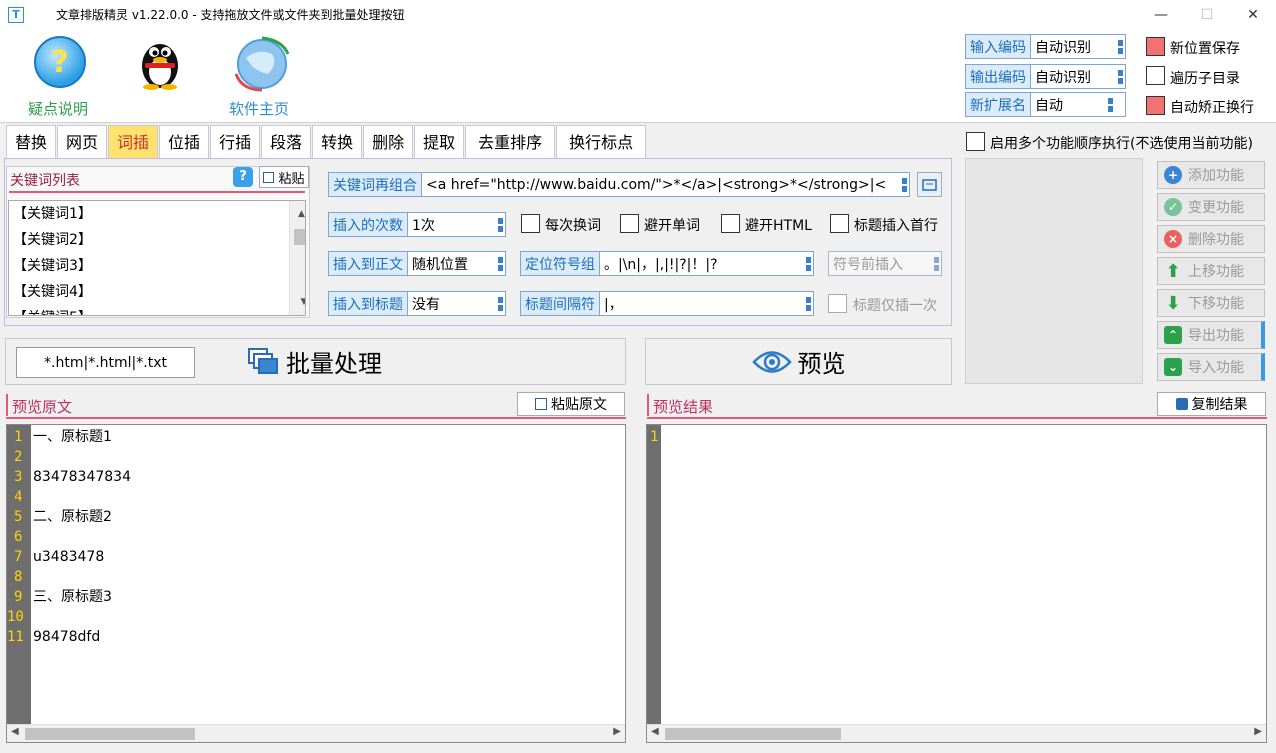 The height and width of the screenshot is (753, 1276). Describe the element at coordinates (315, 361) in the screenshot. I see `batch-process-button: 批量处理` at that location.